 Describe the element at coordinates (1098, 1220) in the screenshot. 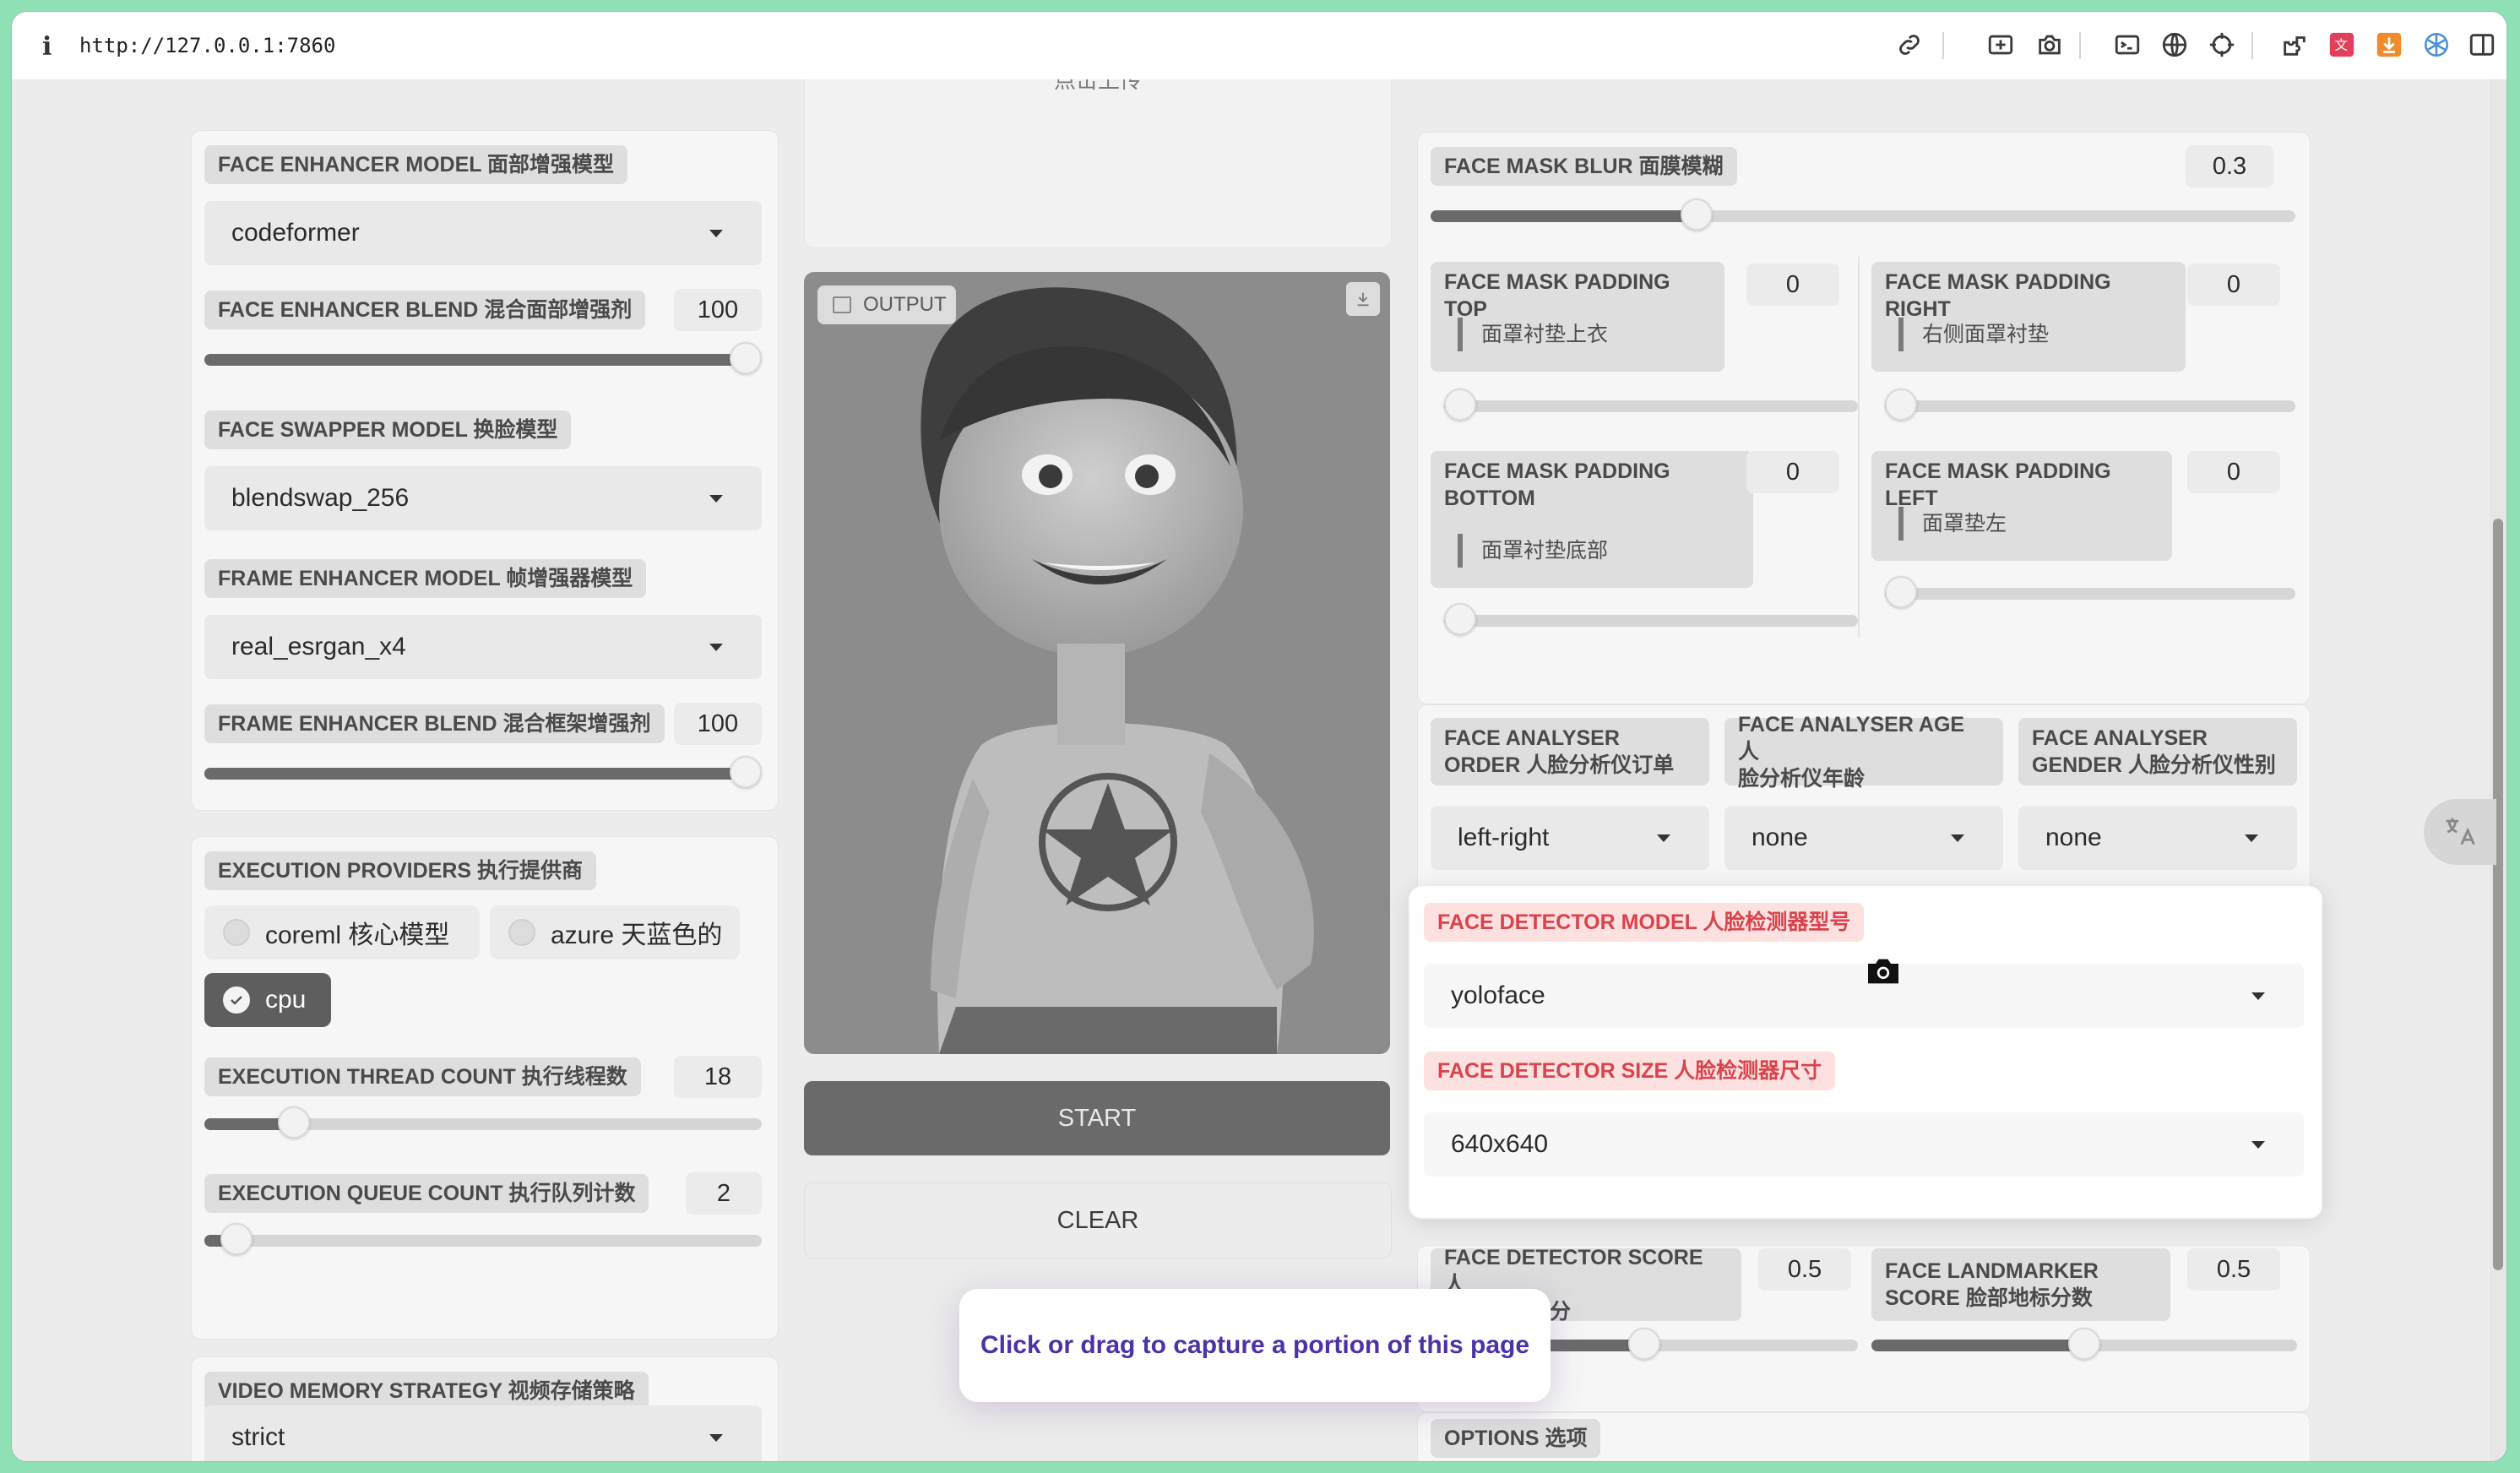

I see `clear-button: CLEAR` at that location.